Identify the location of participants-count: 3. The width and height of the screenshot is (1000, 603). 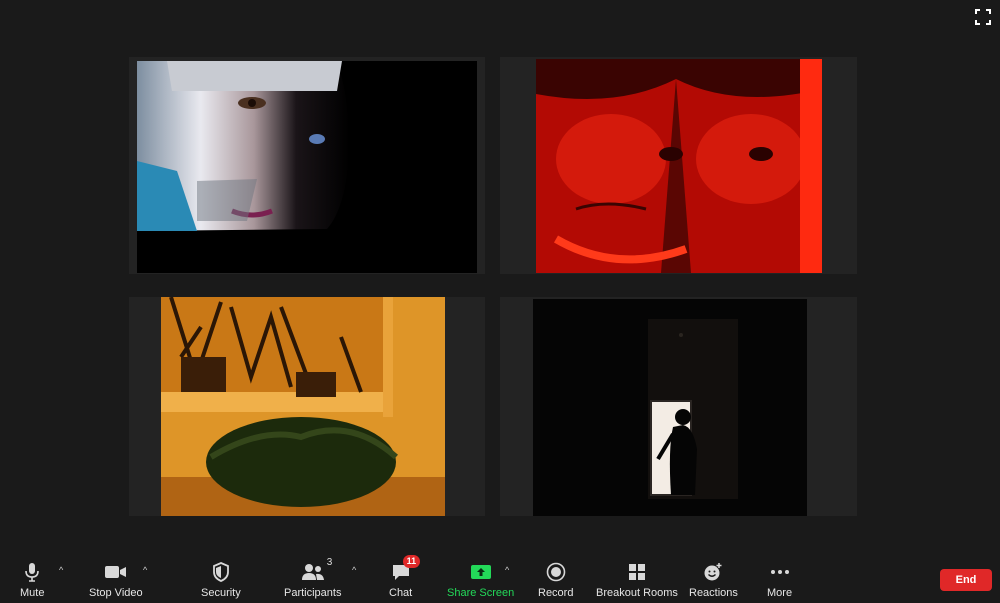
(329, 562).